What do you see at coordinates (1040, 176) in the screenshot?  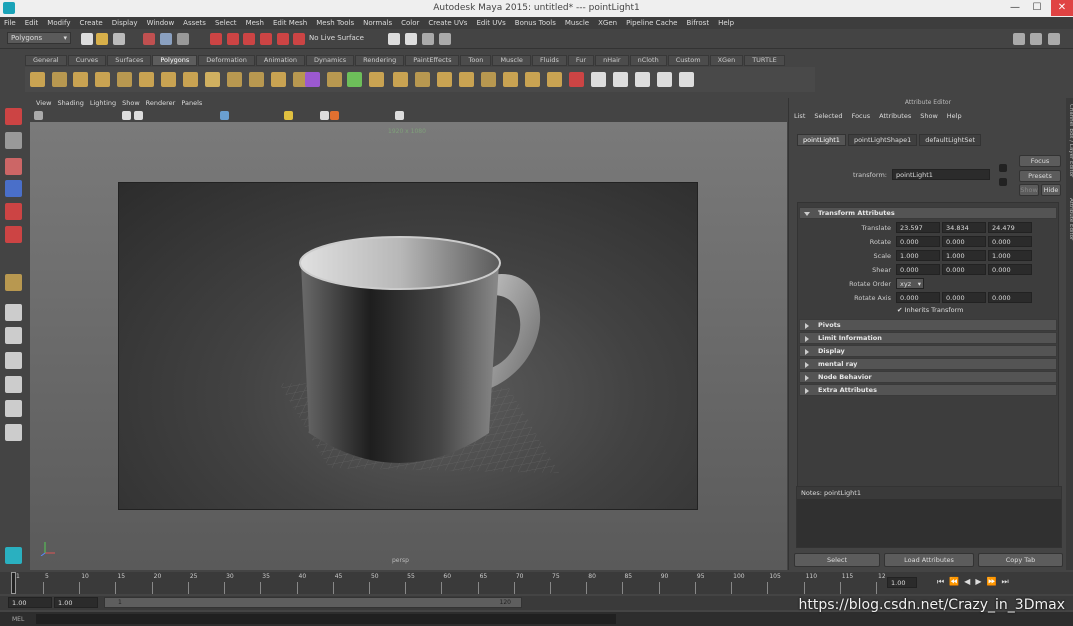 I see `presets-button: Presets` at bounding box center [1040, 176].